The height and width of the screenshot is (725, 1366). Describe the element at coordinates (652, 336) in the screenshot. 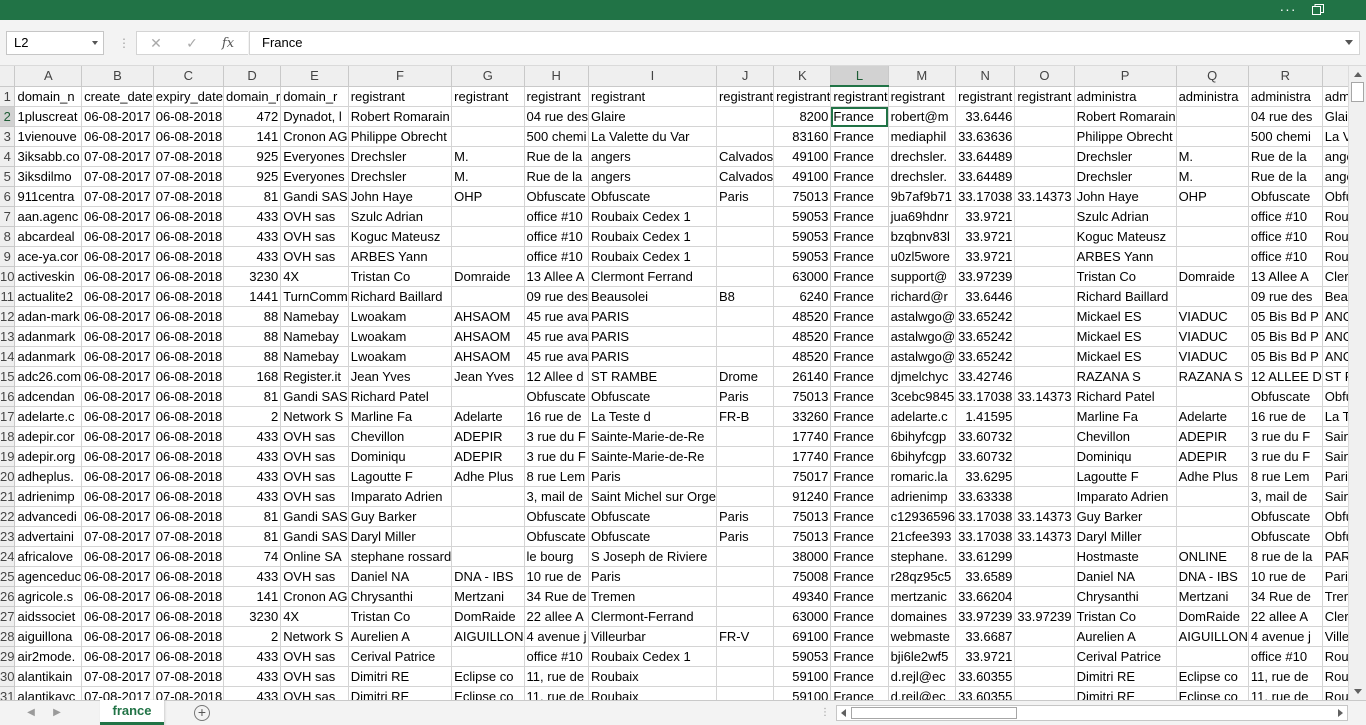

I see `cell: PARIS` at that location.